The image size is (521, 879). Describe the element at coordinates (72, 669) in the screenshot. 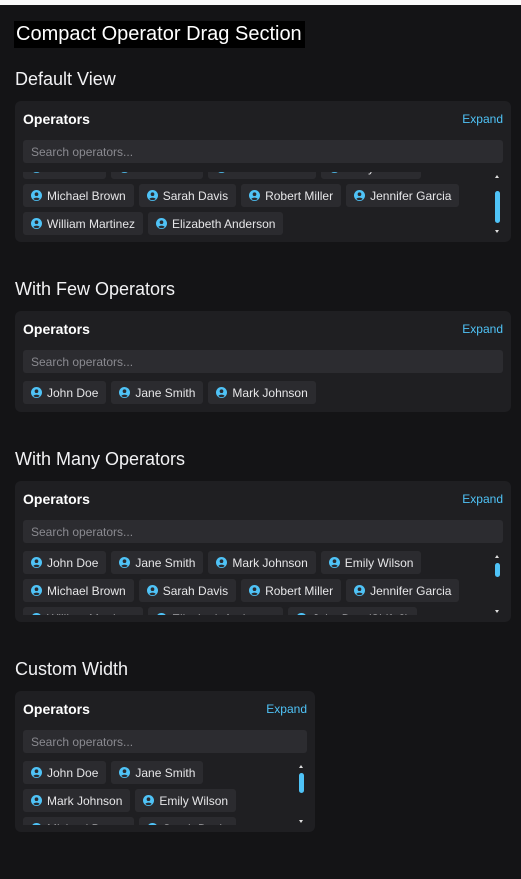

I see `section-title-custom-width: Custom Width` at that location.